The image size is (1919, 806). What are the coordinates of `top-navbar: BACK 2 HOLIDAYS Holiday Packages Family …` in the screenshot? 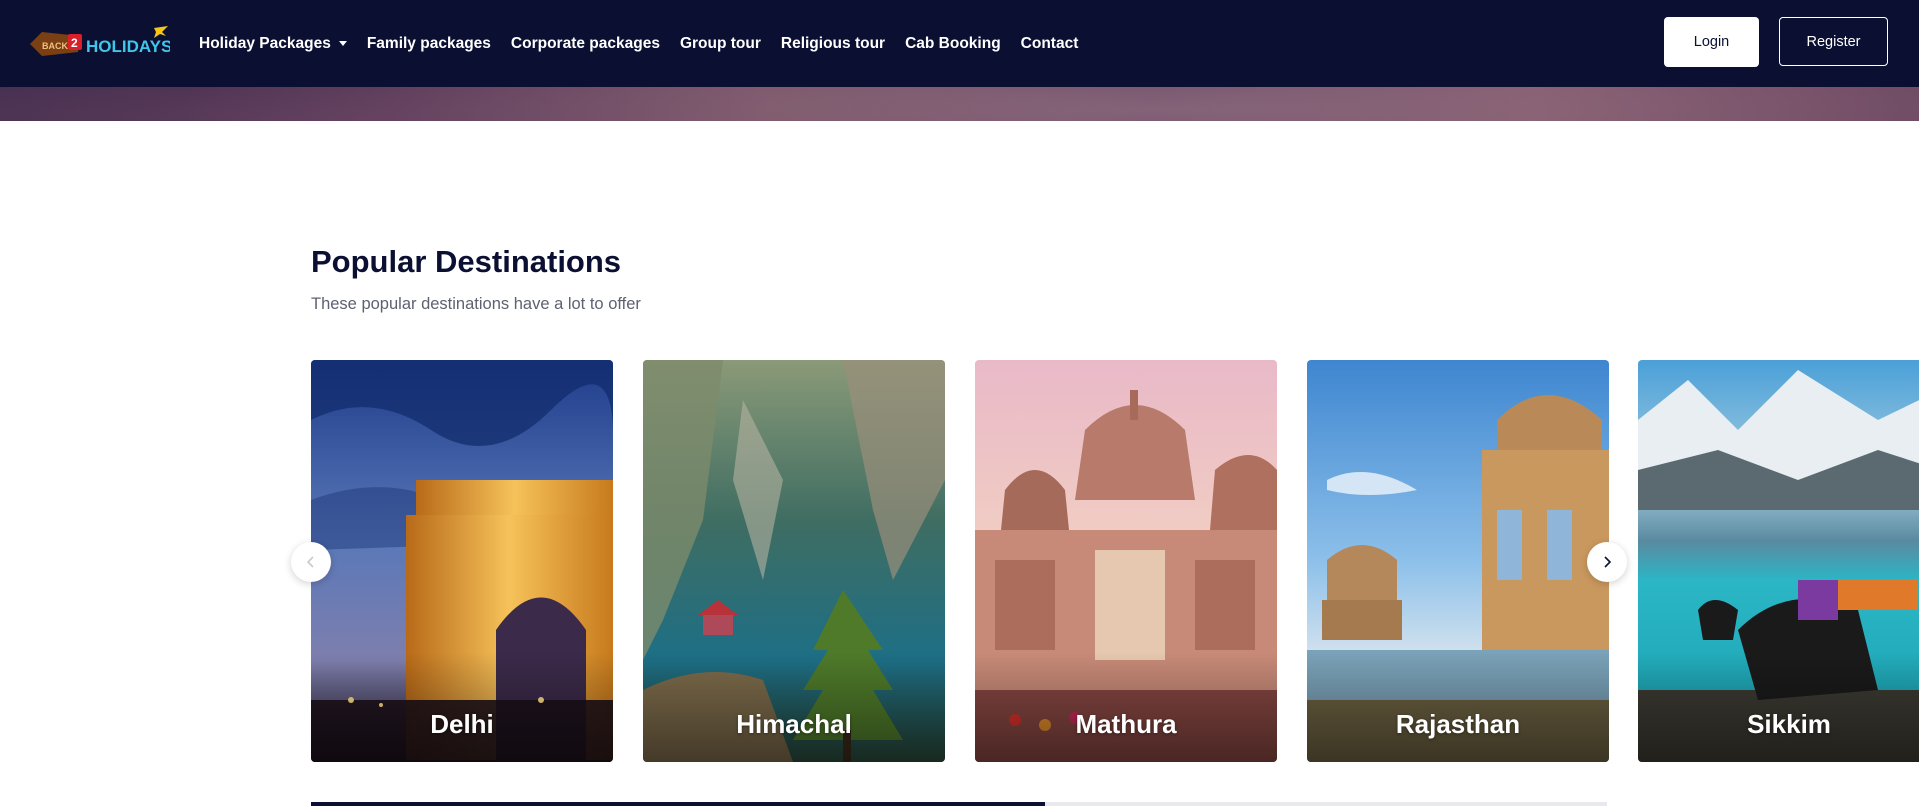 It's located at (959, 43).